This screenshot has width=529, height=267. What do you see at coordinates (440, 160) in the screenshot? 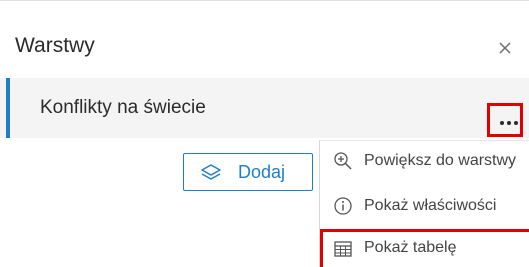
I see `menu-item-label: Powiększ do warstwy` at bounding box center [440, 160].